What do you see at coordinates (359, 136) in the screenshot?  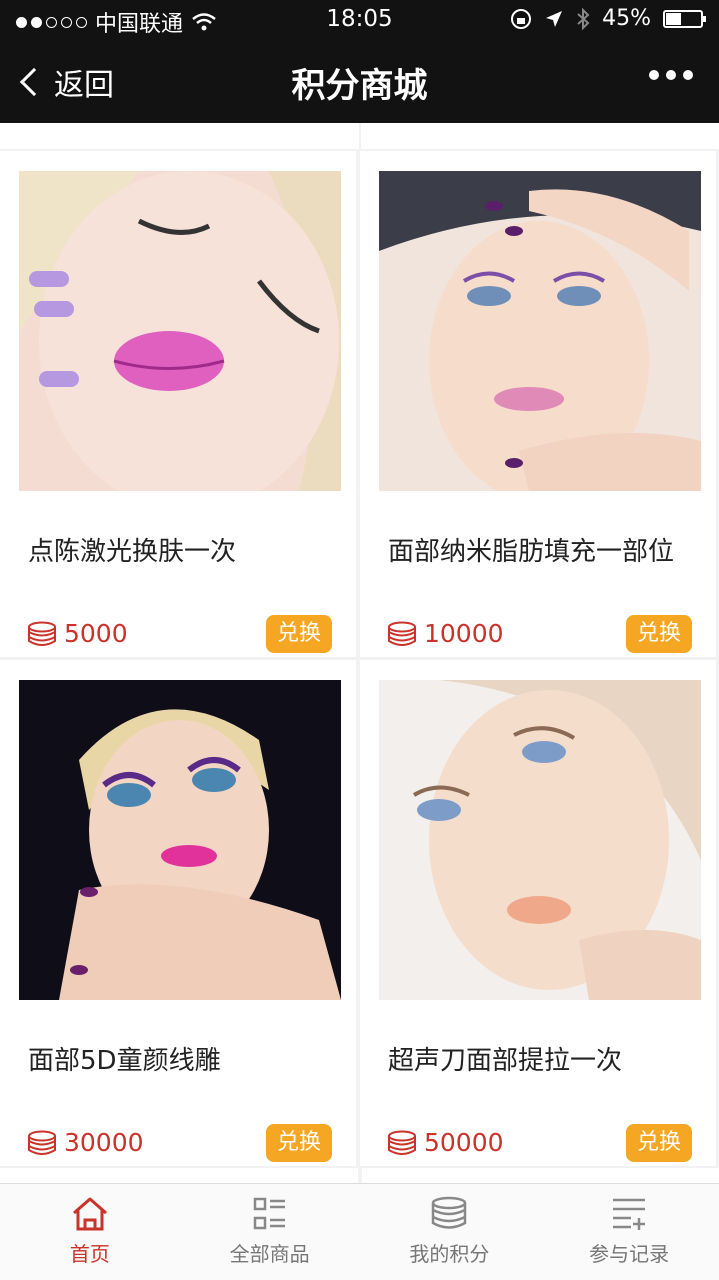 I see `previous-row-remnant` at bounding box center [359, 136].